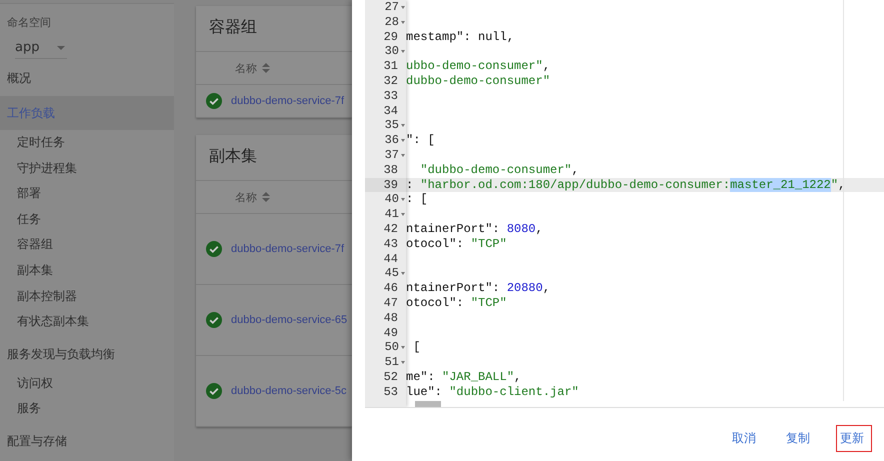  Describe the element at coordinates (87, 322) in the screenshot. I see `nav-item: 有状态副本集` at that location.